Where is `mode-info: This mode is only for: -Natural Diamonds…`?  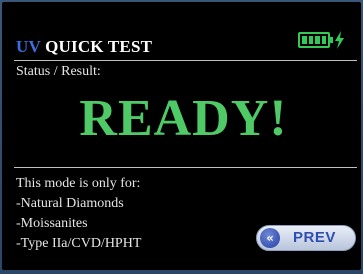
mode-info: This mode is only for: -Natural Diamonds… is located at coordinates (78, 214).